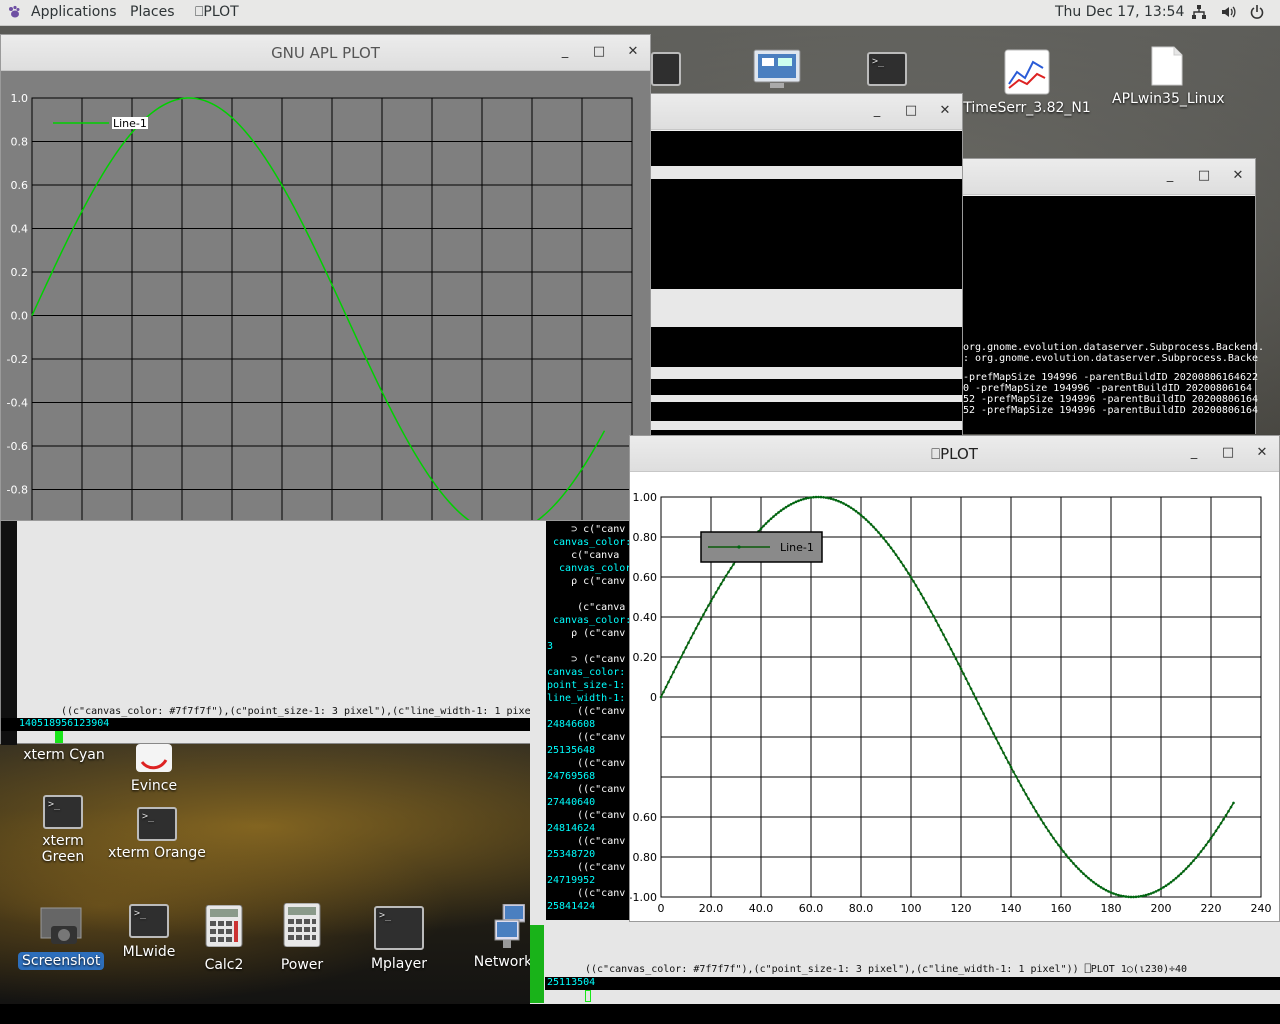 The height and width of the screenshot is (1024, 1280). What do you see at coordinates (152, 12) in the screenshot?
I see `places-menu: Places` at bounding box center [152, 12].